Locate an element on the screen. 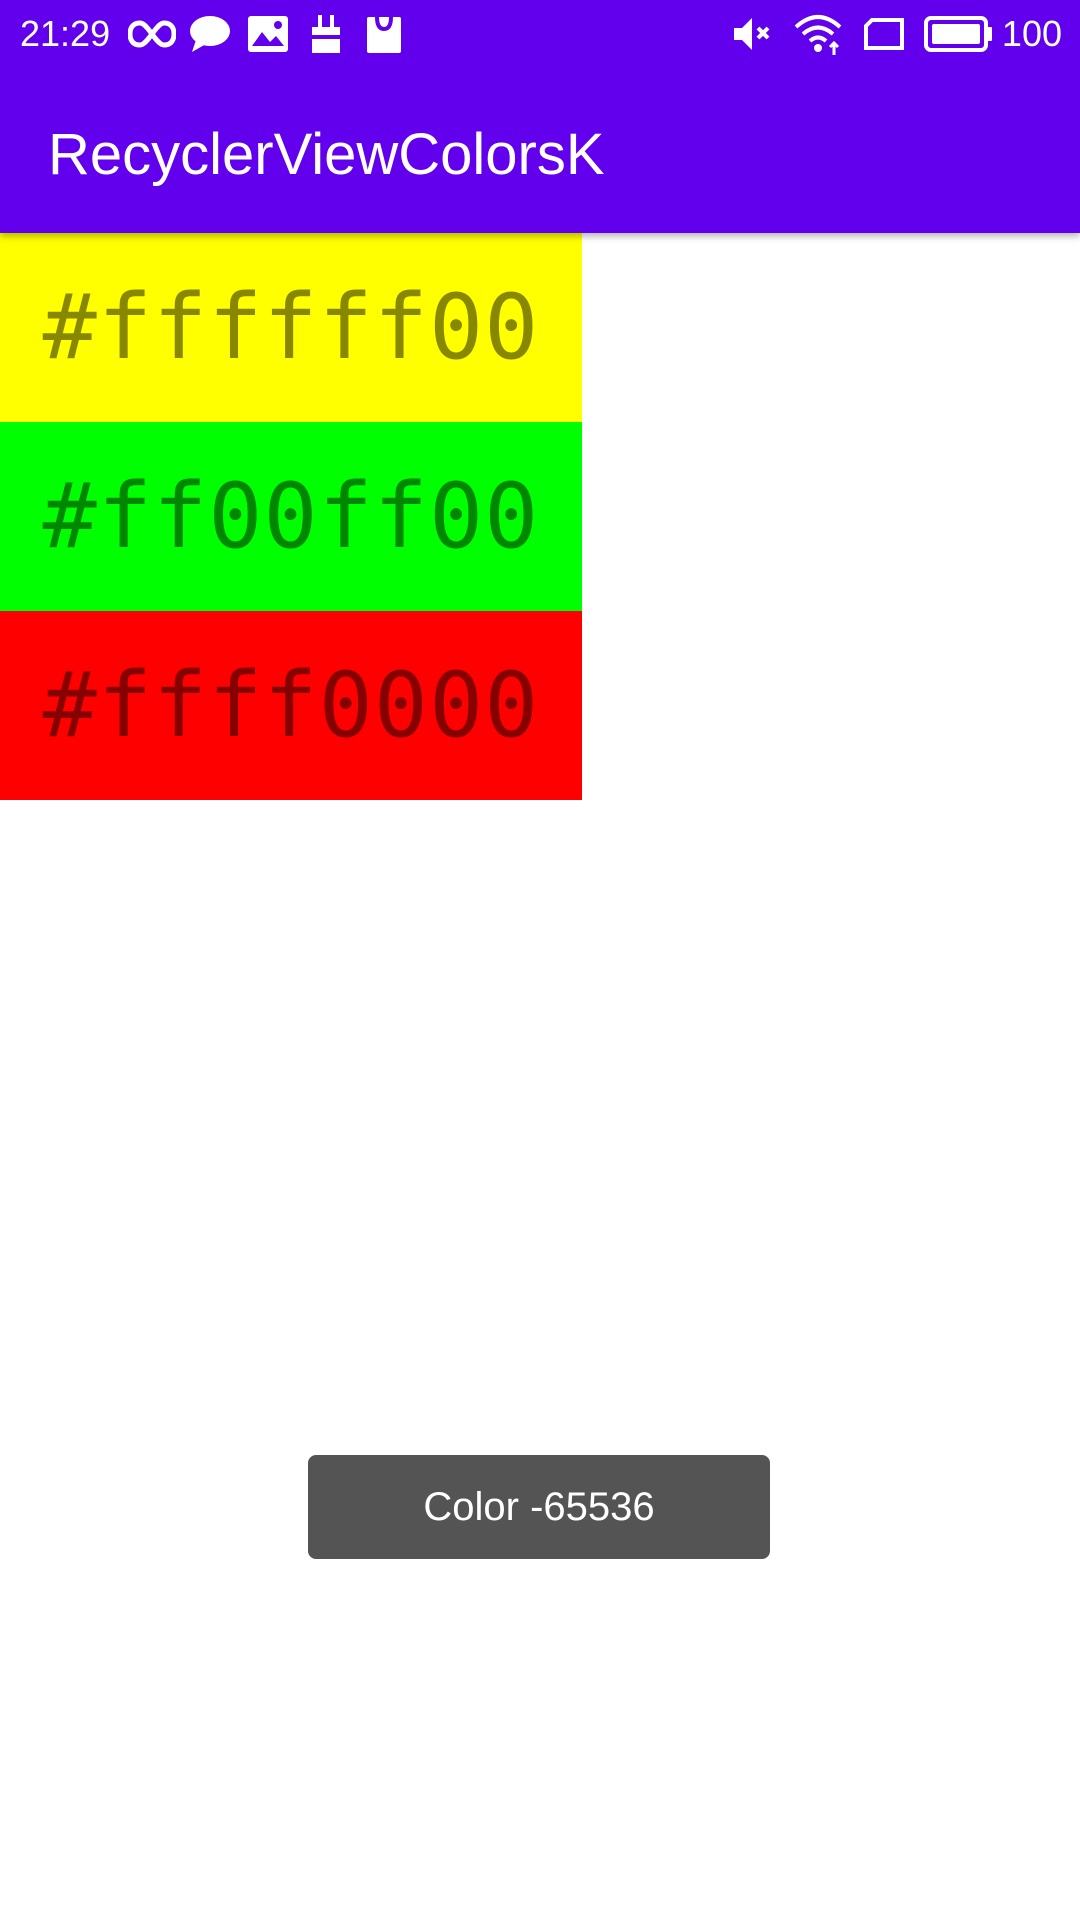 The image size is (1080, 1920). color-row-green: #ff00ff00 is located at coordinates (291, 516).